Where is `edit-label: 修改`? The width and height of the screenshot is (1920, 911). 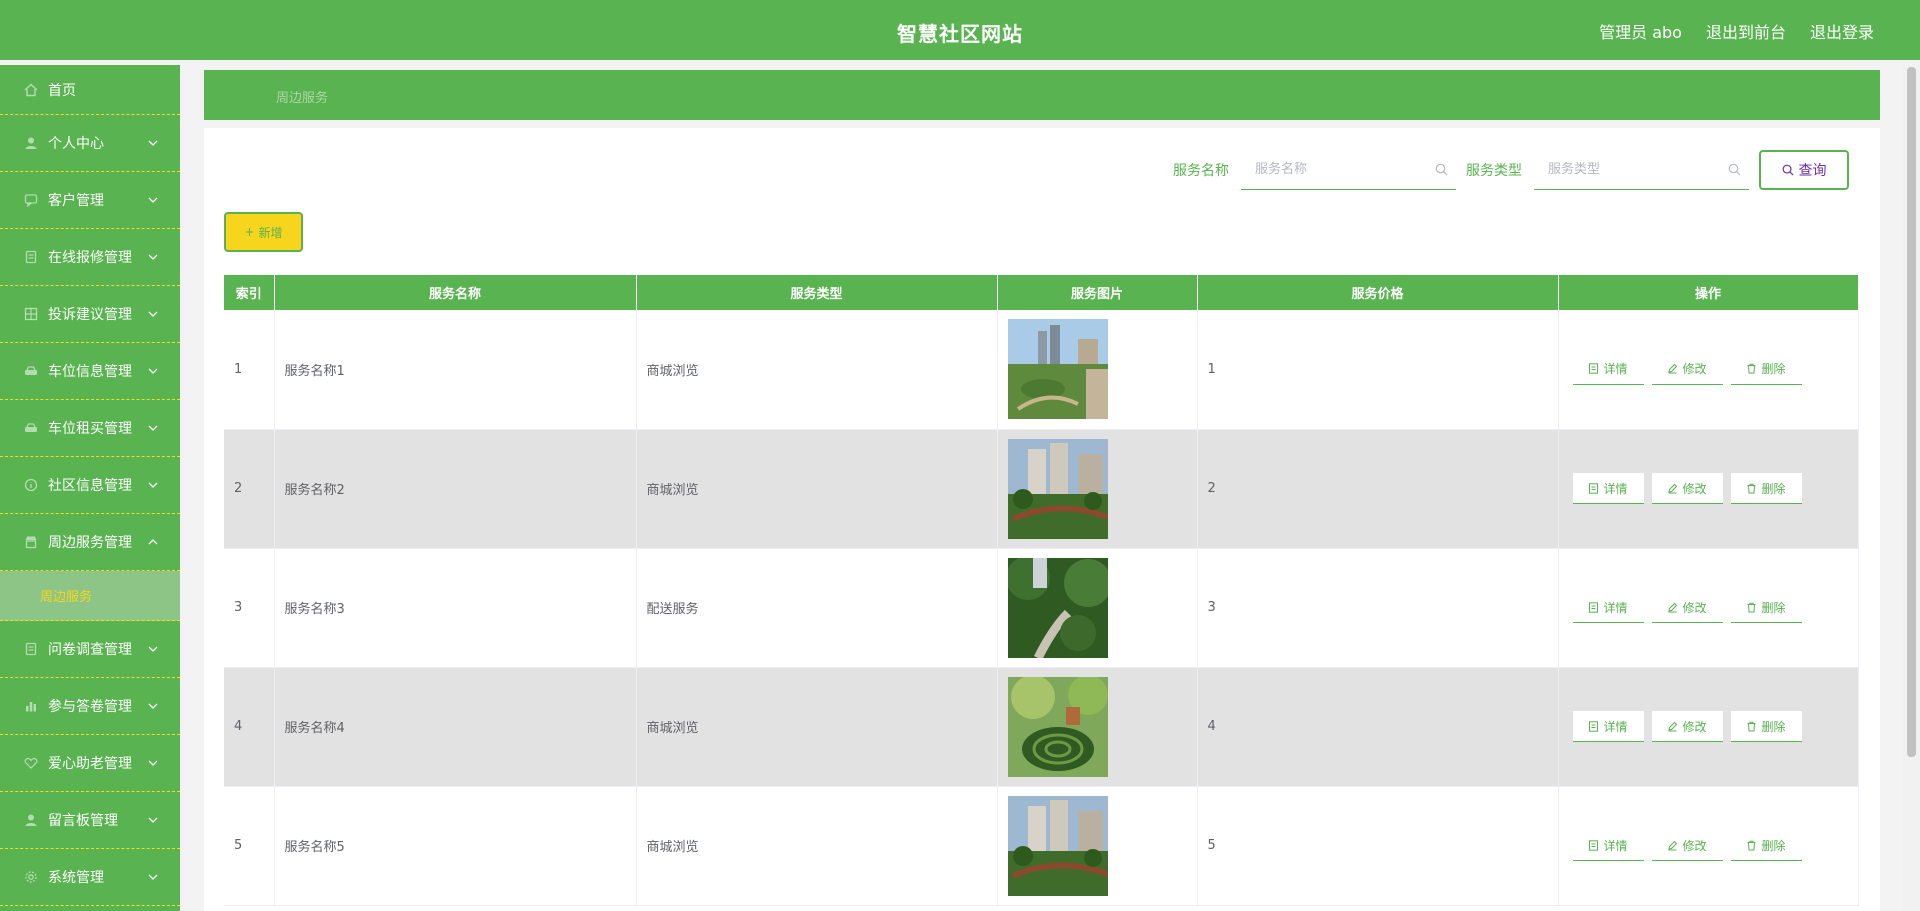
edit-label: 修改 is located at coordinates (1694, 607).